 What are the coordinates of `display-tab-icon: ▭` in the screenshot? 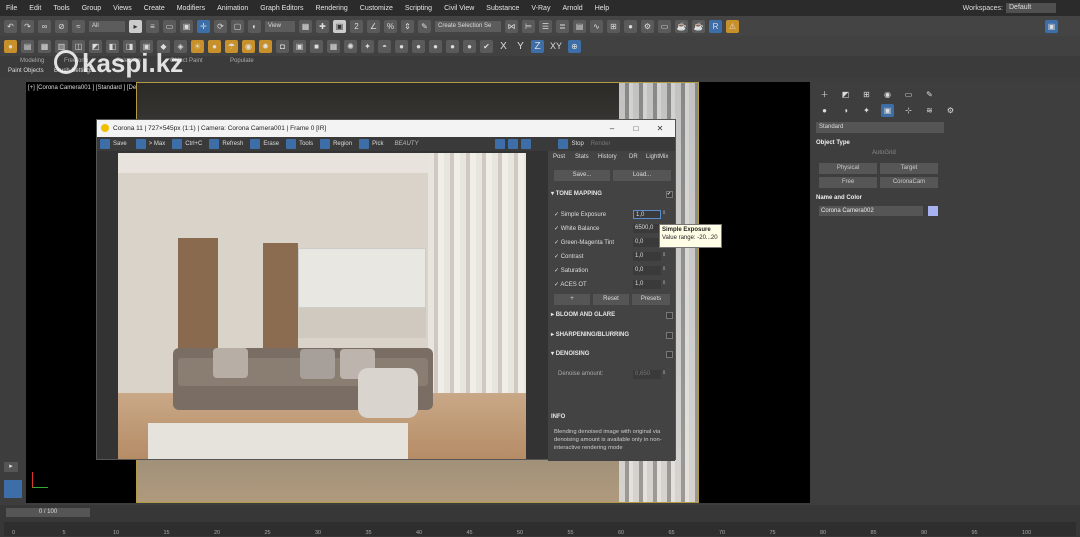 It's located at (908, 94).